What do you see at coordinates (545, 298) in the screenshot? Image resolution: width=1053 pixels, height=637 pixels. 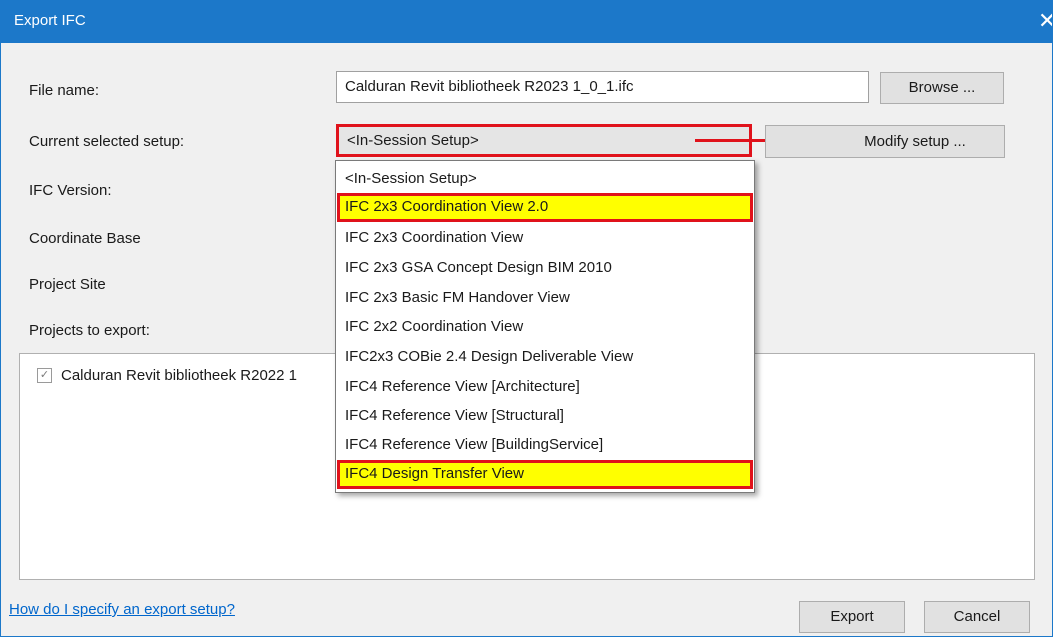 I see `dropdown-item-ifc2x3-basic-fm-handover: IFC 2x3 Basic FM Handover View` at bounding box center [545, 298].